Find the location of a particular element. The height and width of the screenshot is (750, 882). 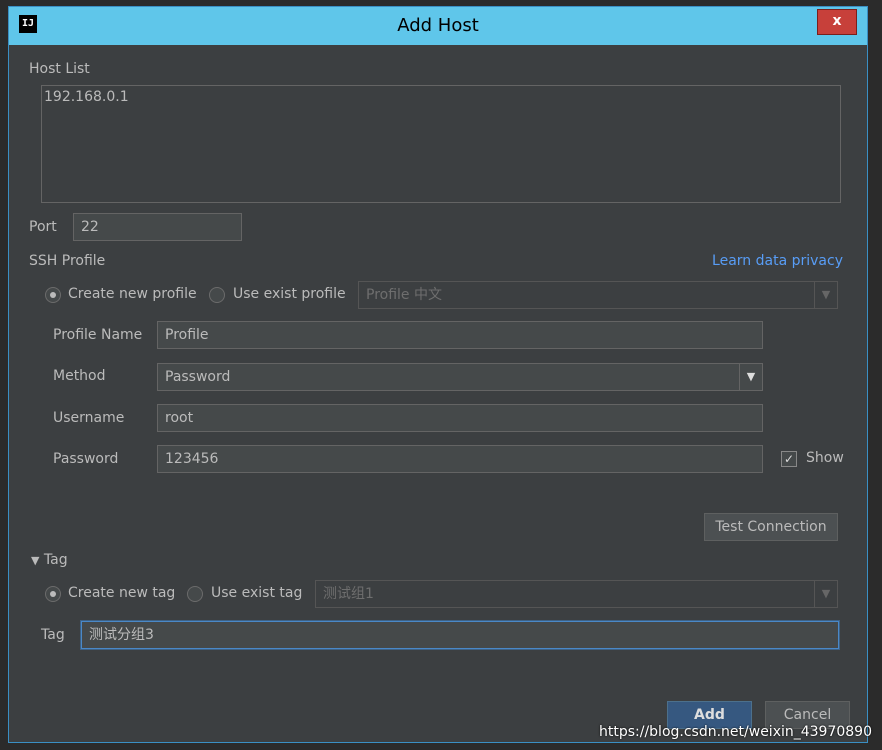

method-label: Method is located at coordinates (79, 376).